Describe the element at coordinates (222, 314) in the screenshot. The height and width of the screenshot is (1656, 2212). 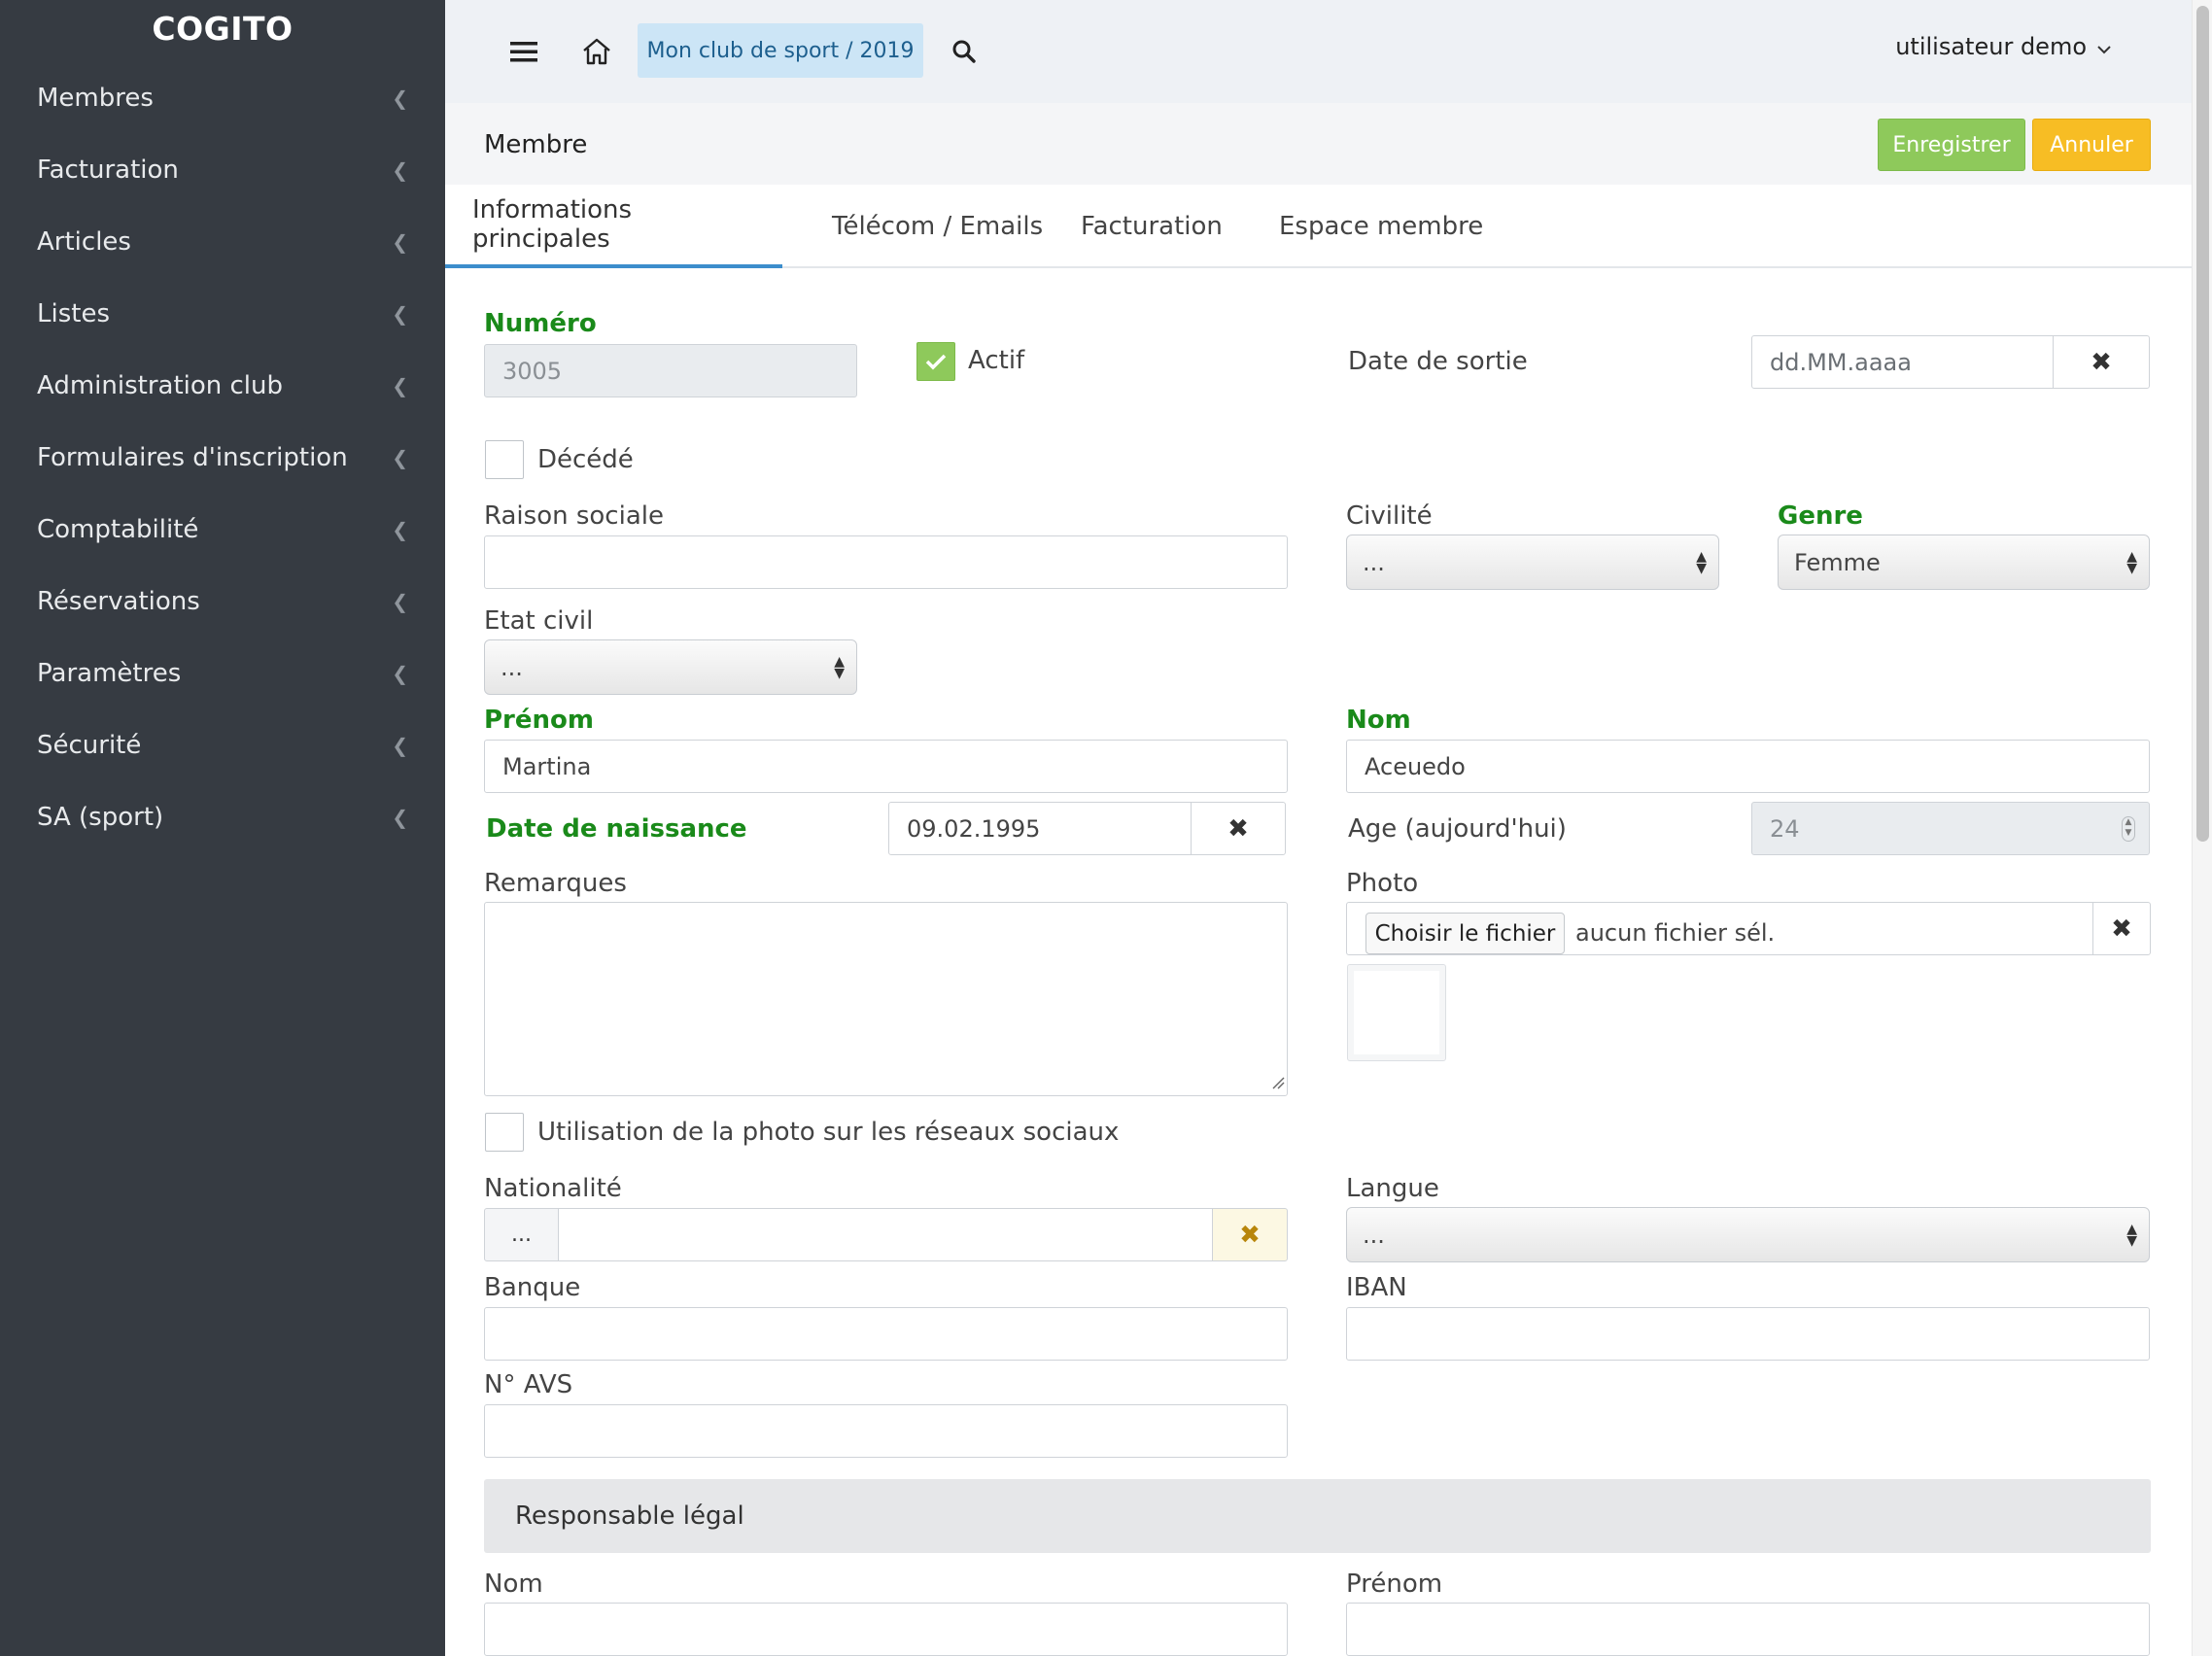
I see `sidebar-item-listes: Listes ❮` at that location.